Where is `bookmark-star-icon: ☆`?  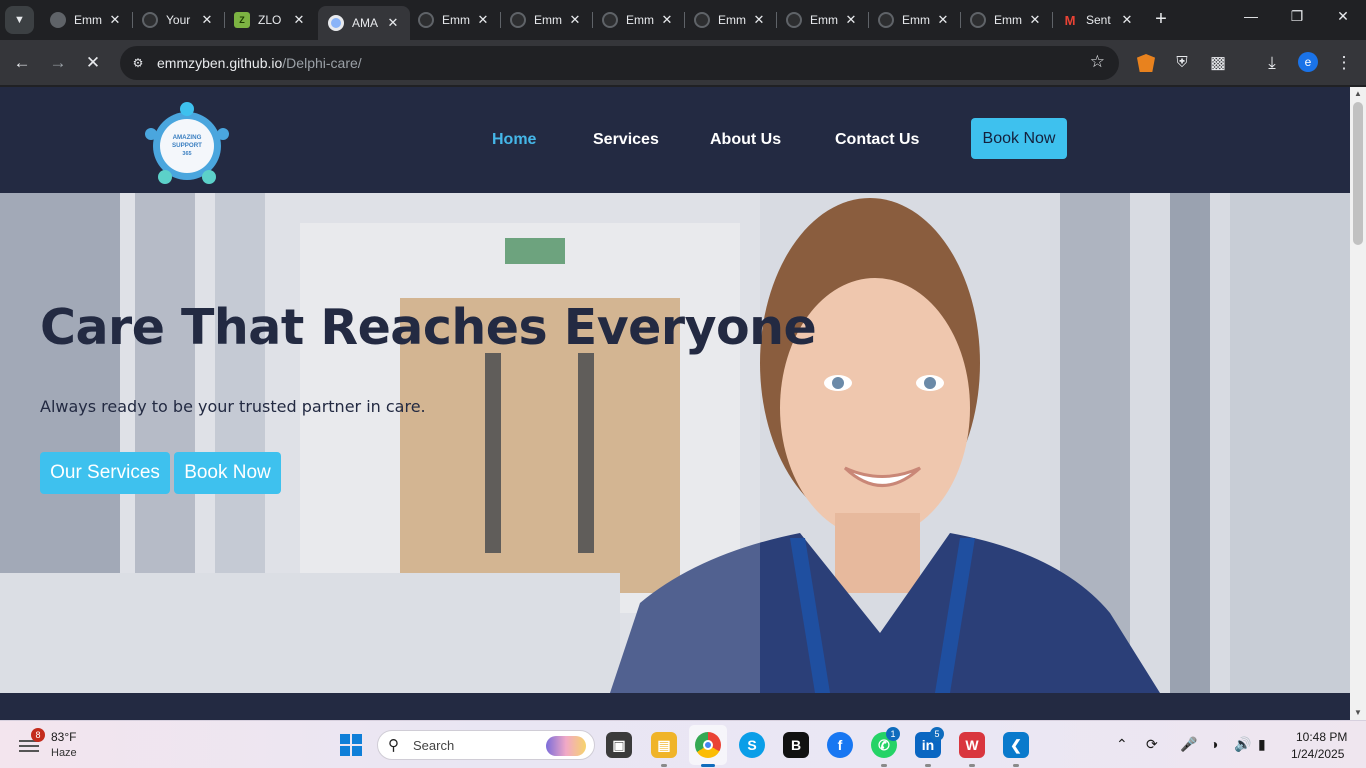
bookmark-star-icon: ☆ is located at coordinates (1097, 62).